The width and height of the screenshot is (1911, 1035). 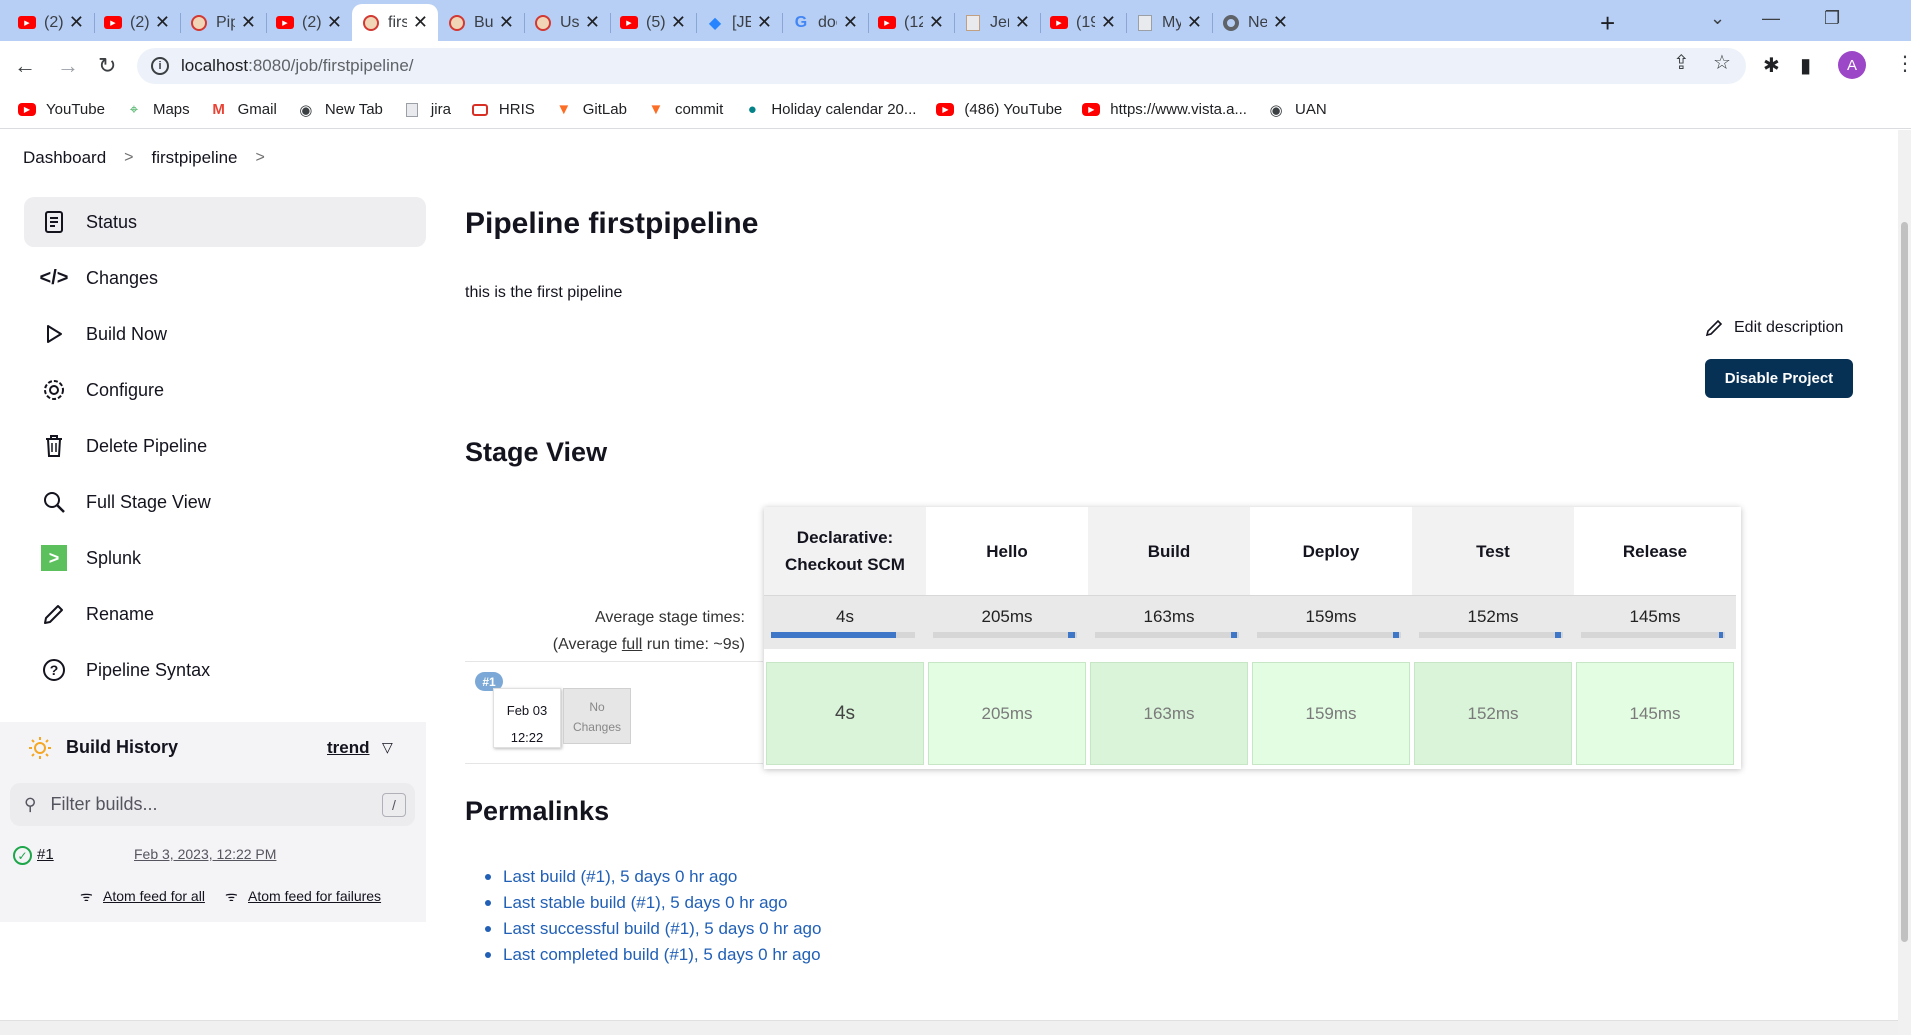 I want to click on side-panel-icon: ▮, so click(x=1805, y=65).